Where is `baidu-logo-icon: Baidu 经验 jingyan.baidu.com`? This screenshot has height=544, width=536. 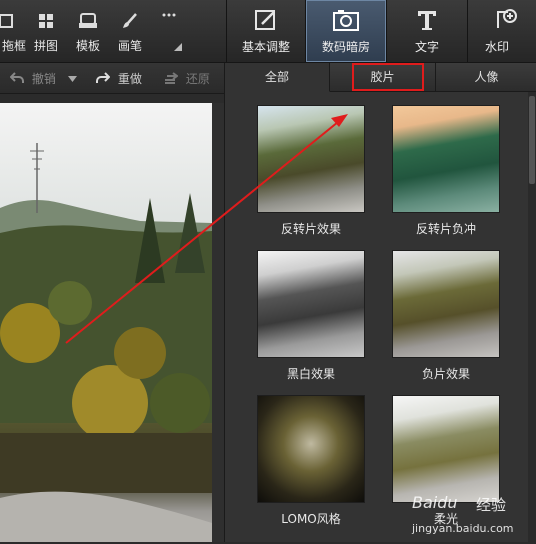 baidu-logo-icon: Baidu 经验 jingyan.baidu.com is located at coordinates (462, 514).